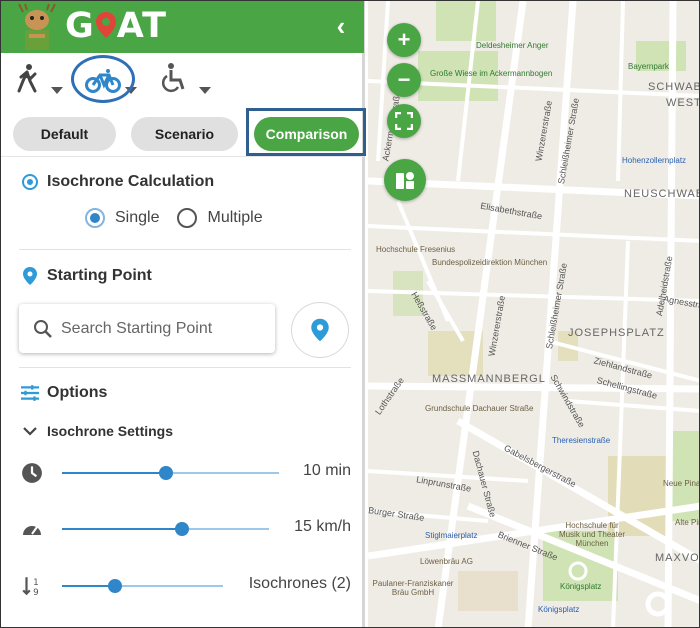 This screenshot has width=700, height=628. What do you see at coordinates (110, 431) in the screenshot?
I see `isochrone-settings-label: Isochrone Settings` at bounding box center [110, 431].